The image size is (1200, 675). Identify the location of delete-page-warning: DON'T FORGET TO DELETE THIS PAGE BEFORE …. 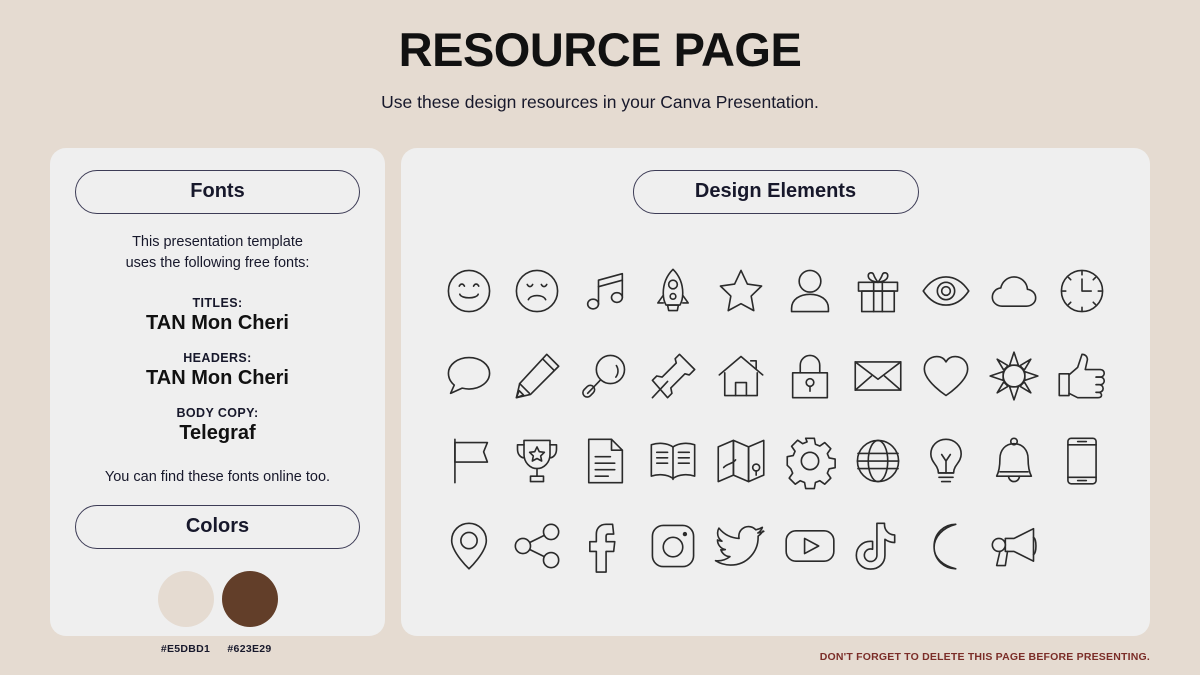
(984, 657).